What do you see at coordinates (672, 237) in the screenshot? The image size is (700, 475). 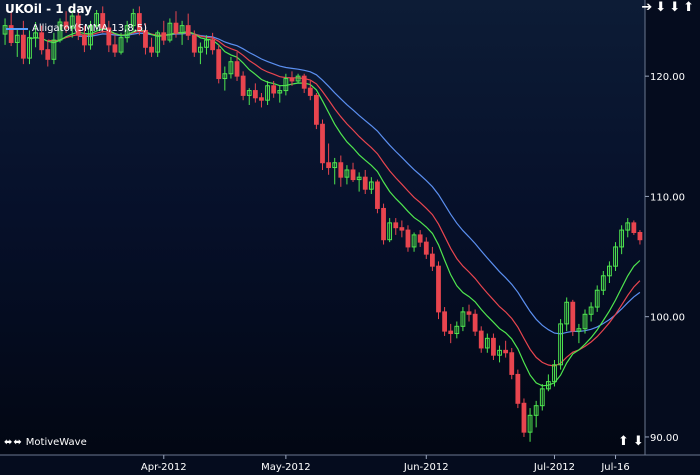 I see `price-axis: 90.00 100.00 110.00 120.00` at bounding box center [672, 237].